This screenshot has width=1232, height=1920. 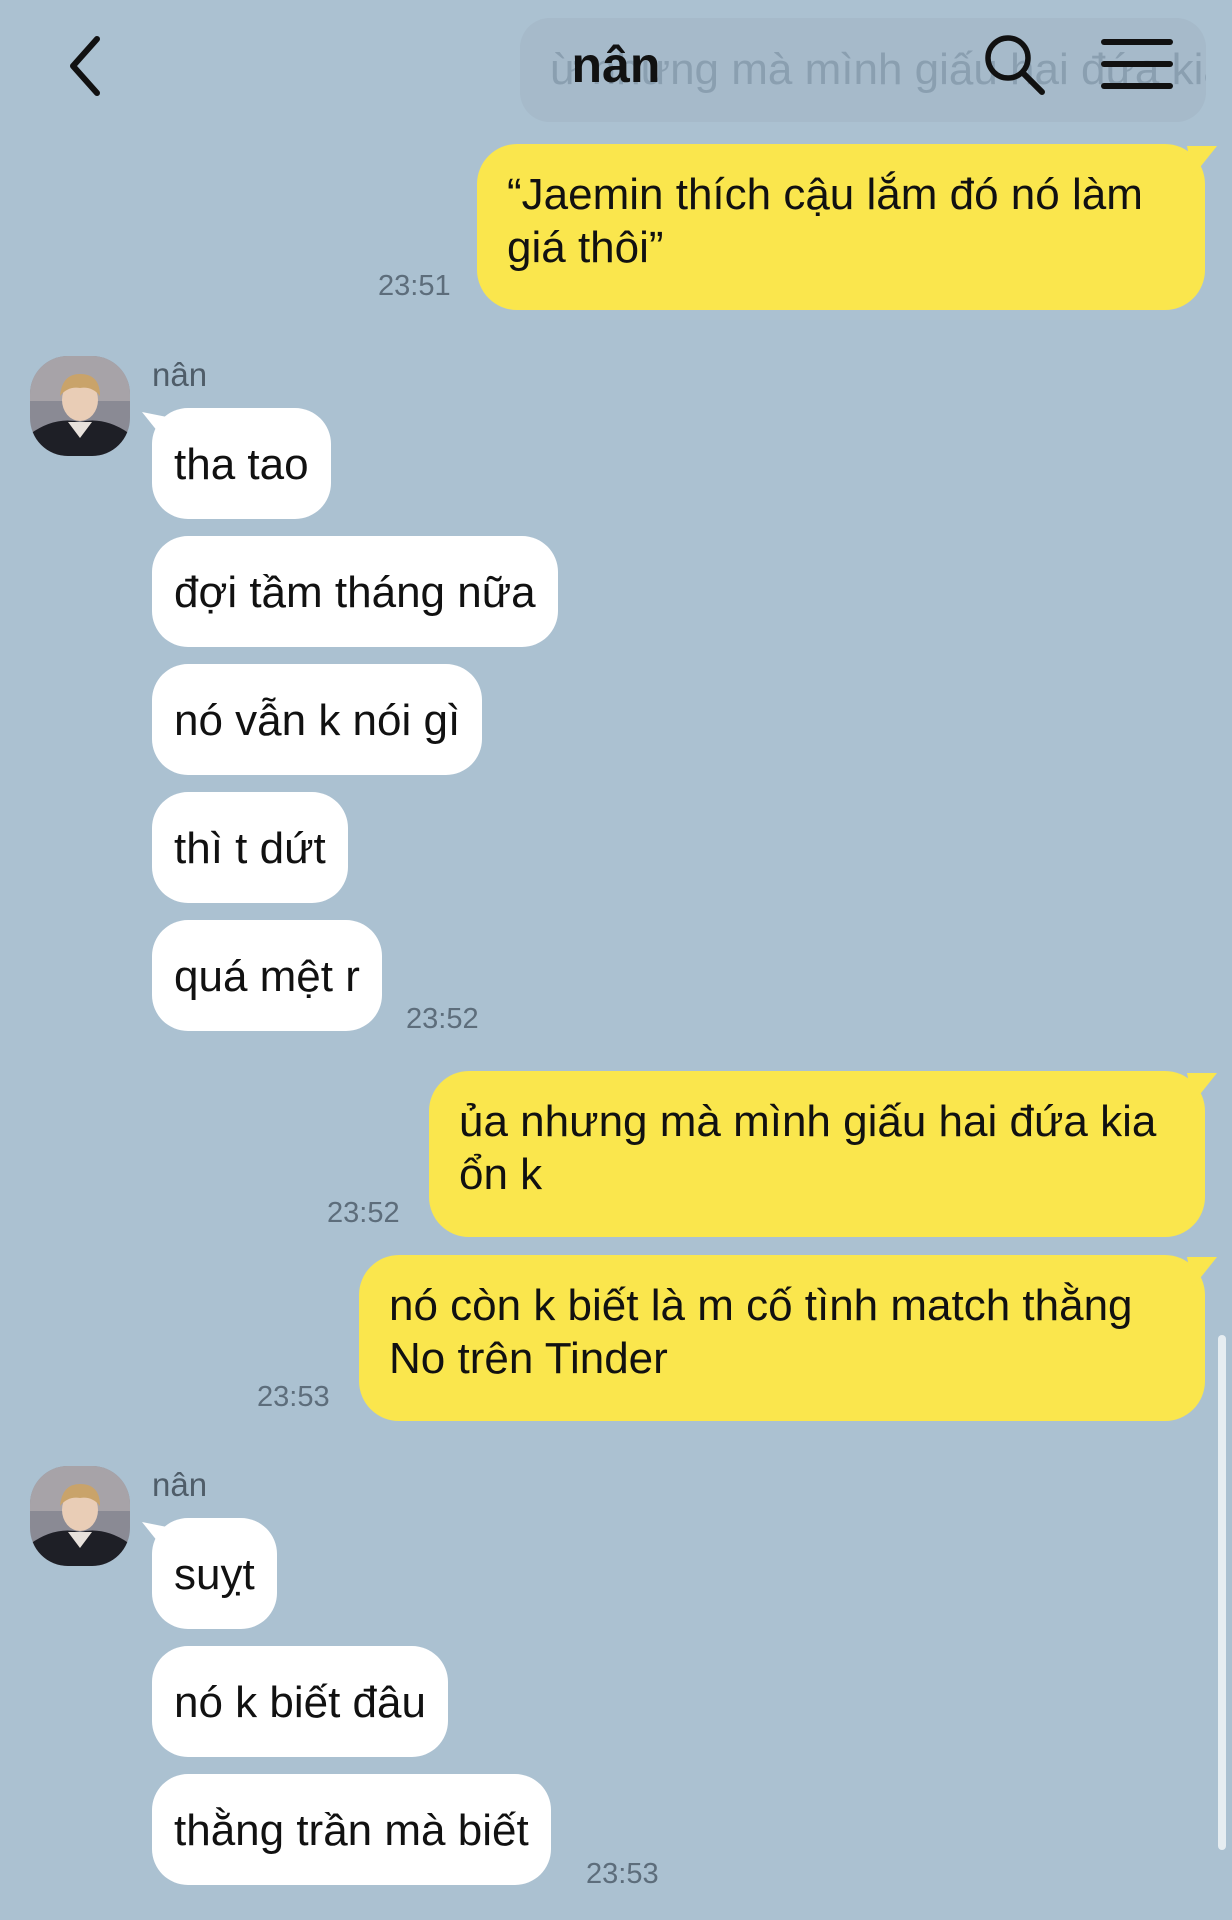 What do you see at coordinates (1222, 1592) in the screenshot?
I see `scrollbar` at bounding box center [1222, 1592].